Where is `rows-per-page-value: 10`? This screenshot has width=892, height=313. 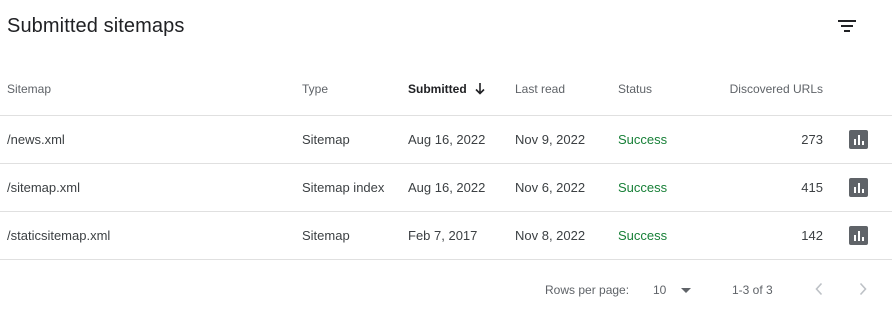
rows-per-page-value: 10 is located at coordinates (660, 290).